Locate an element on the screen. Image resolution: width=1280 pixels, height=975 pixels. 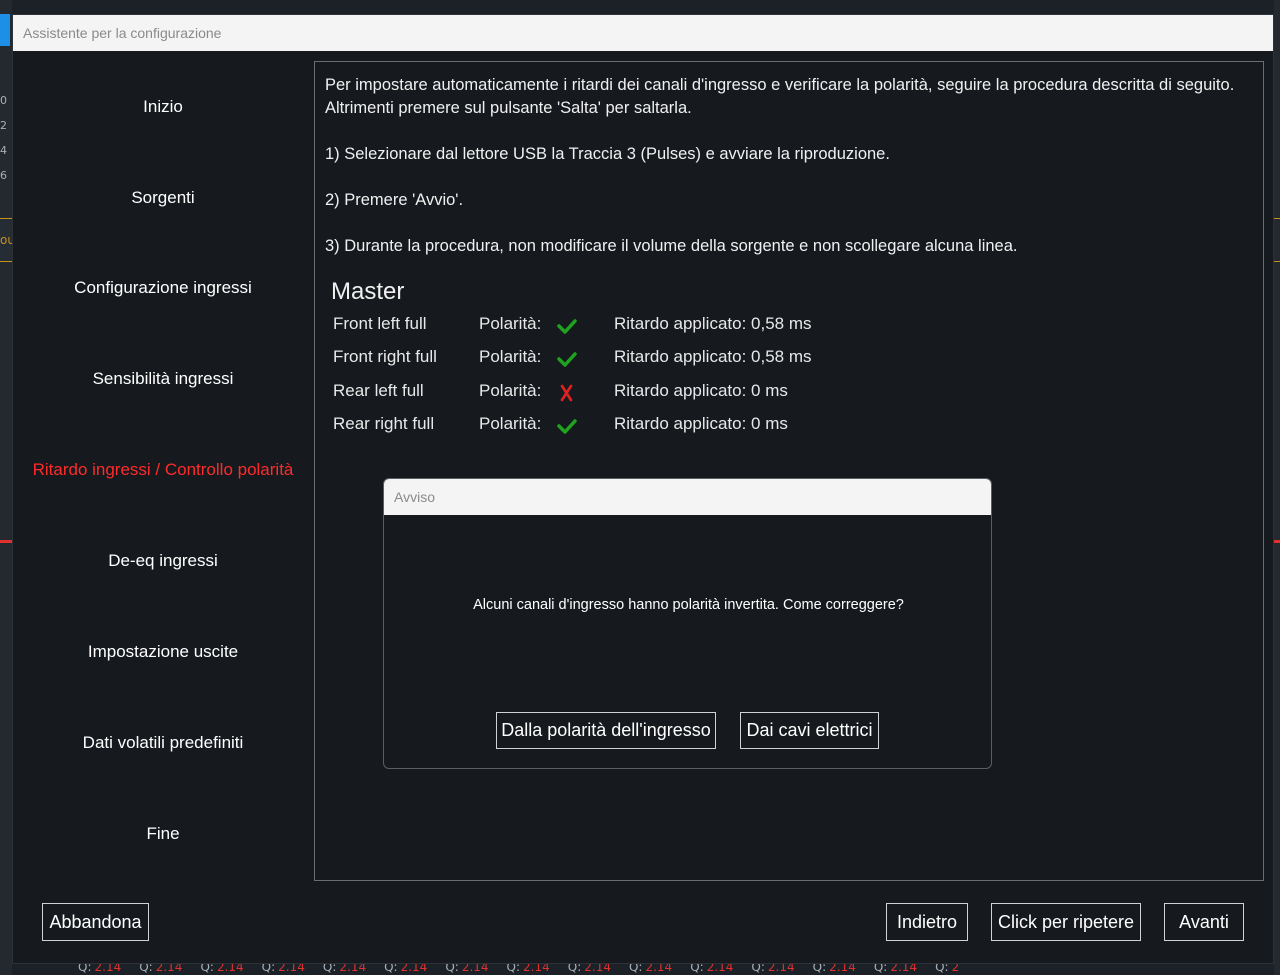
channel-name: Rear left full is located at coordinates (378, 390).